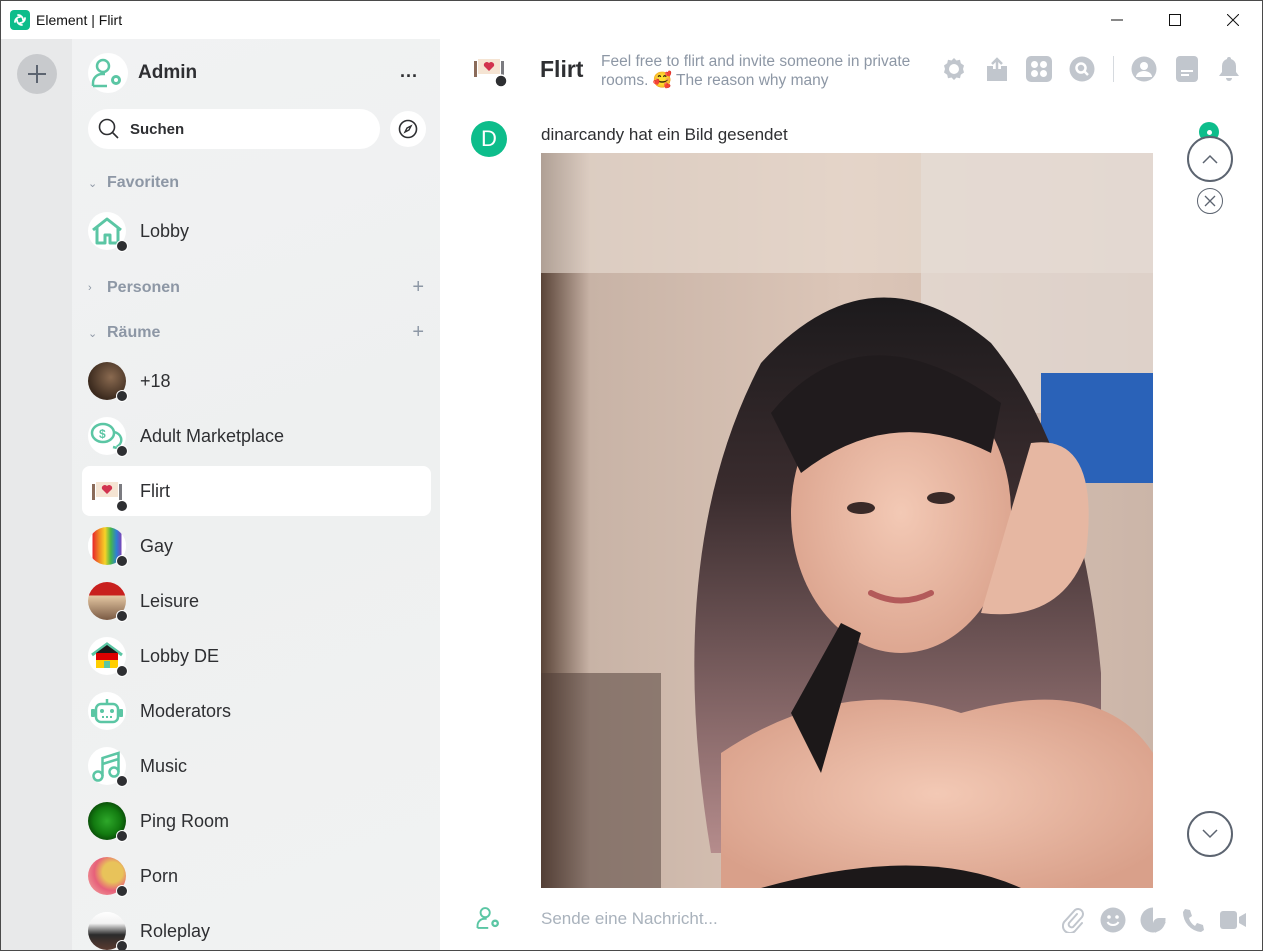  I want to click on attachment-icon, so click(1073, 920).